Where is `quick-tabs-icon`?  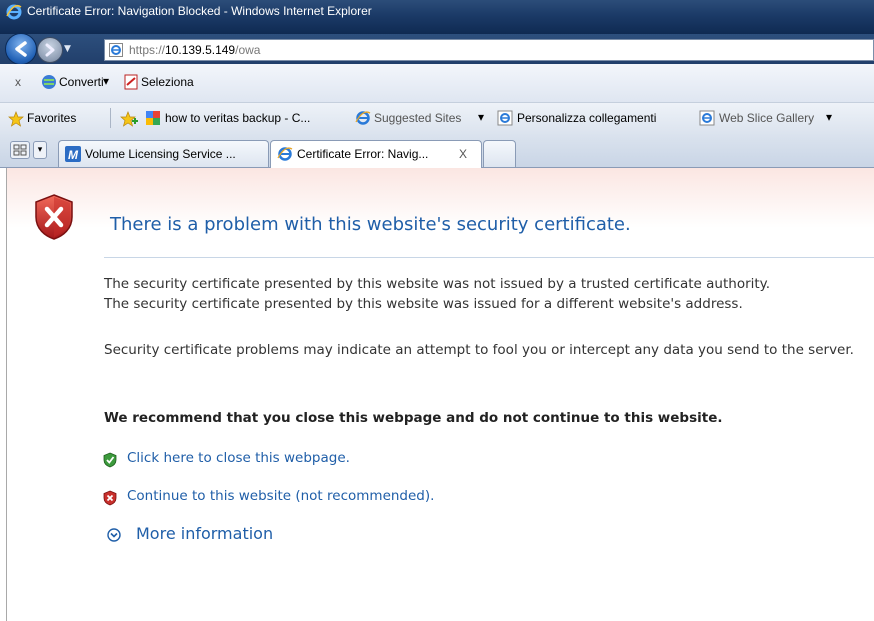
quick-tabs-icon is located at coordinates (20, 150).